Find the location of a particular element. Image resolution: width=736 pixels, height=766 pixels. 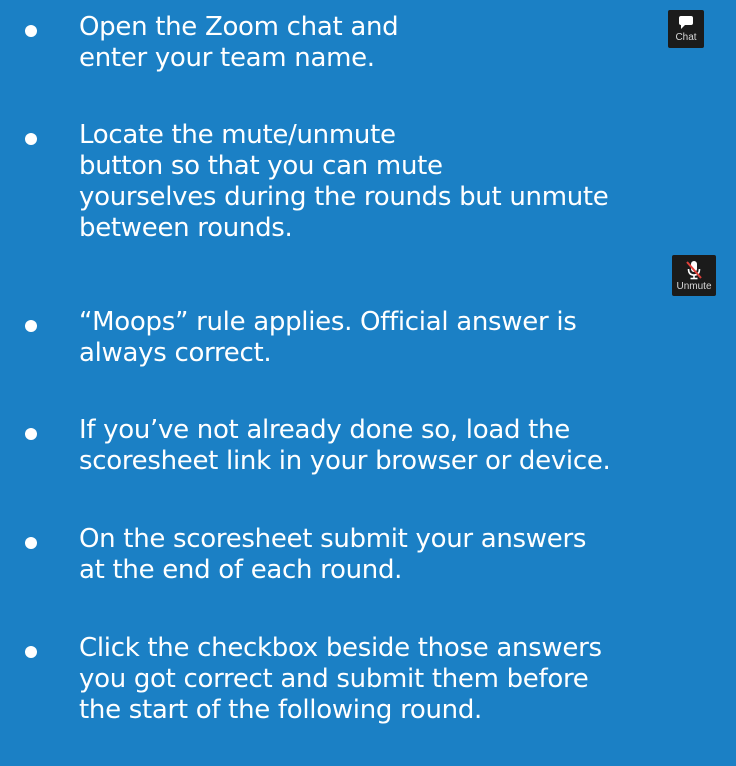

chat-button: Chat is located at coordinates (686, 29).